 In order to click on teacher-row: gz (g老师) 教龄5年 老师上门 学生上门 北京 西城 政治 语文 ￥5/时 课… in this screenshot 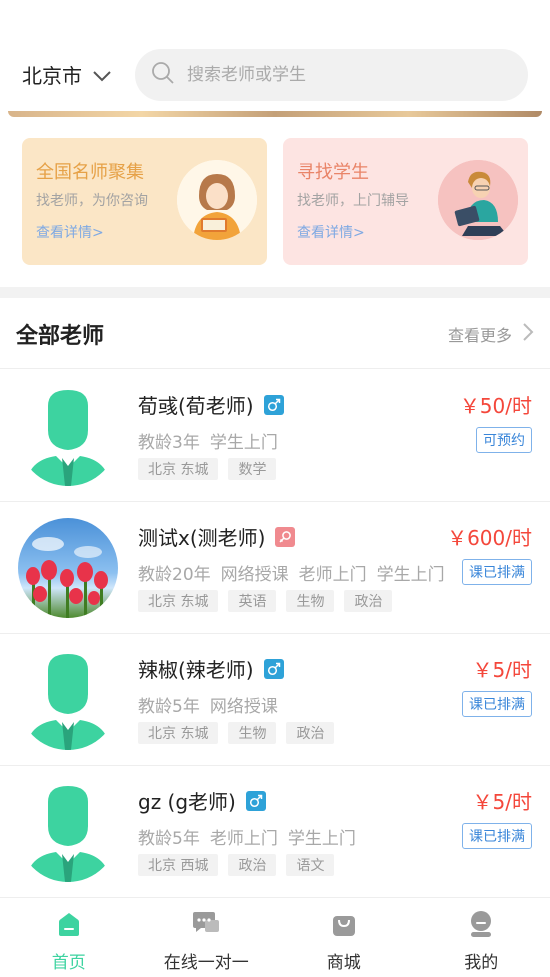, I will do `click(275, 832)`.